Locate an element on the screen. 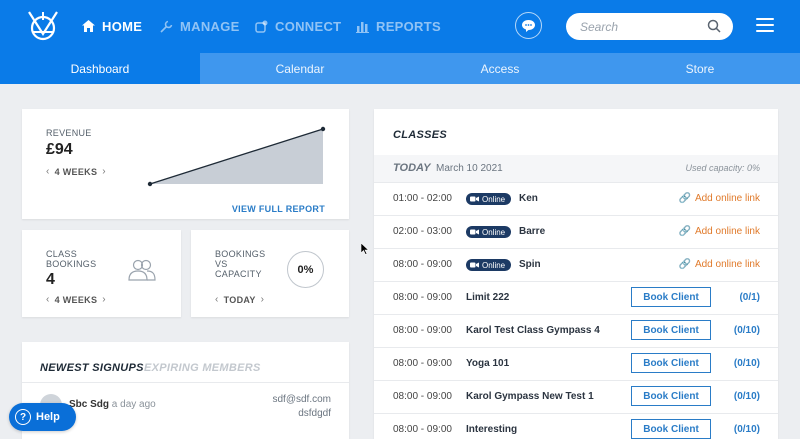 The height and width of the screenshot is (439, 800). bookings-capacity-period-selector: ‹ TODAY › is located at coordinates (239, 299).